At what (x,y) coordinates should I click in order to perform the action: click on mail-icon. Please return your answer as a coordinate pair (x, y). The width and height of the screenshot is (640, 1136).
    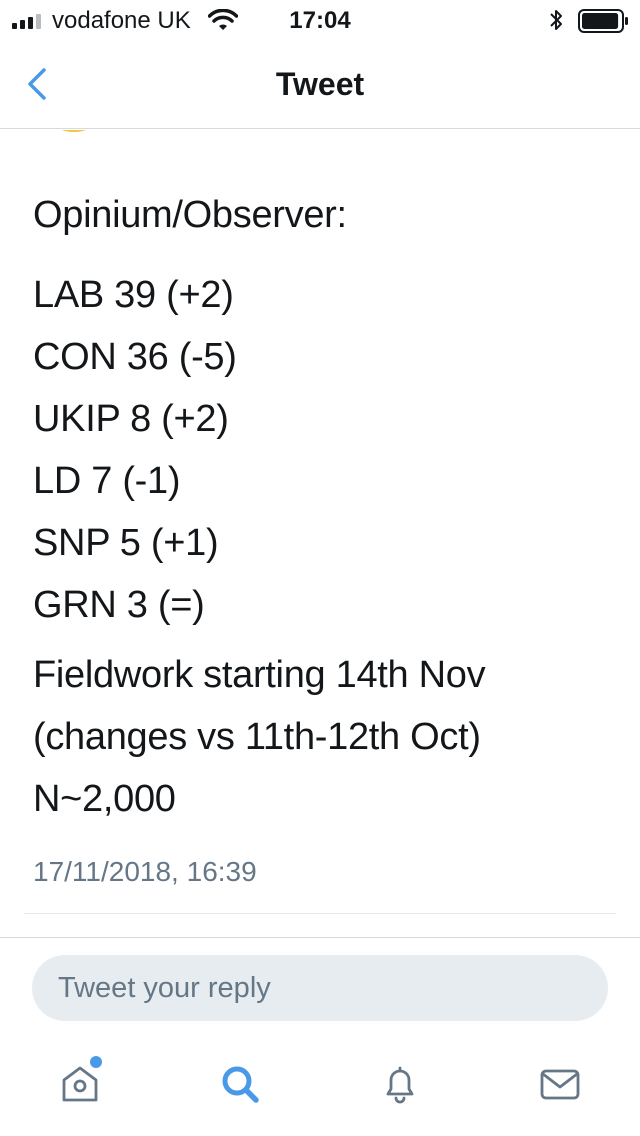
    Looking at the image, I should click on (560, 1084).